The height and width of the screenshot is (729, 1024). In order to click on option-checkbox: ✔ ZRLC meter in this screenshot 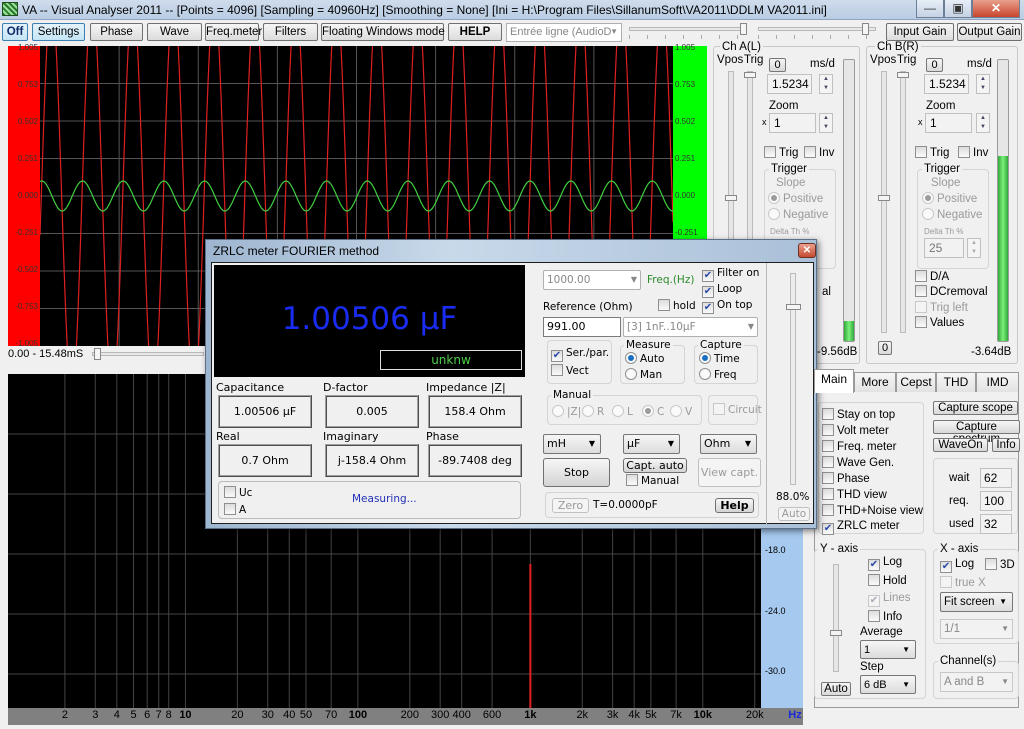, I will do `click(861, 527)`.